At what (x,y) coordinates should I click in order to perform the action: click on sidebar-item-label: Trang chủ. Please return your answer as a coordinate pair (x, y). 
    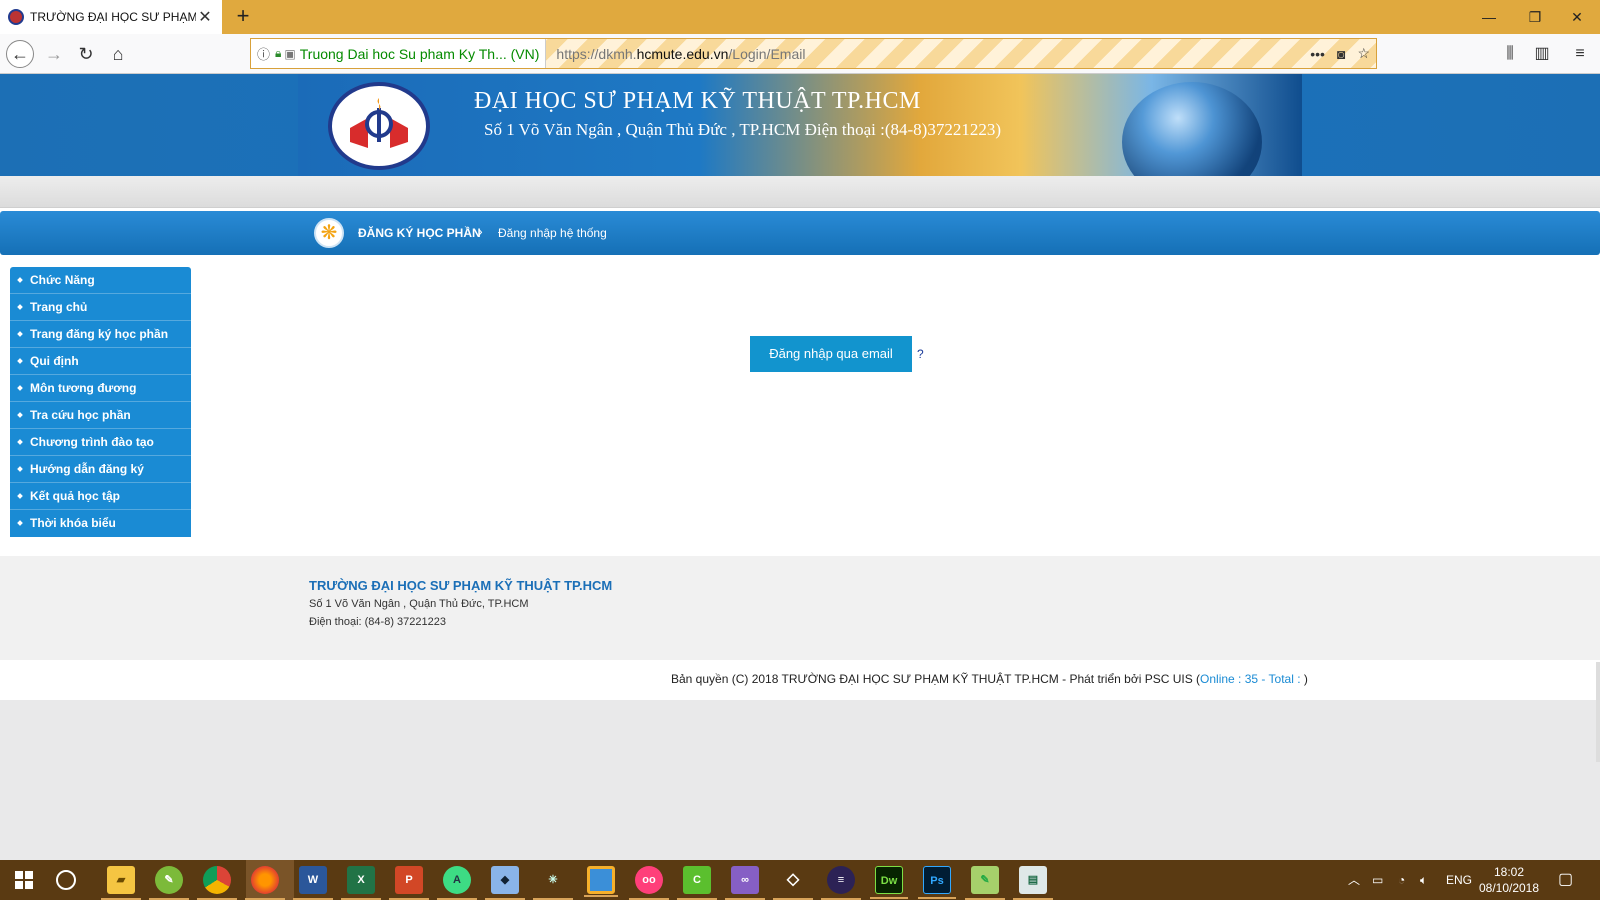
    Looking at the image, I should click on (59, 307).